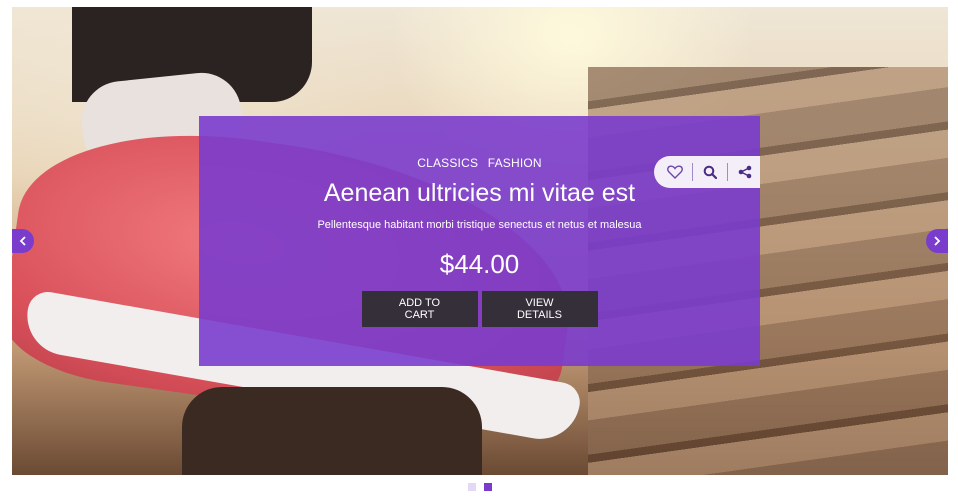  Describe the element at coordinates (480, 487) in the screenshot. I see `slider-pagination` at that location.